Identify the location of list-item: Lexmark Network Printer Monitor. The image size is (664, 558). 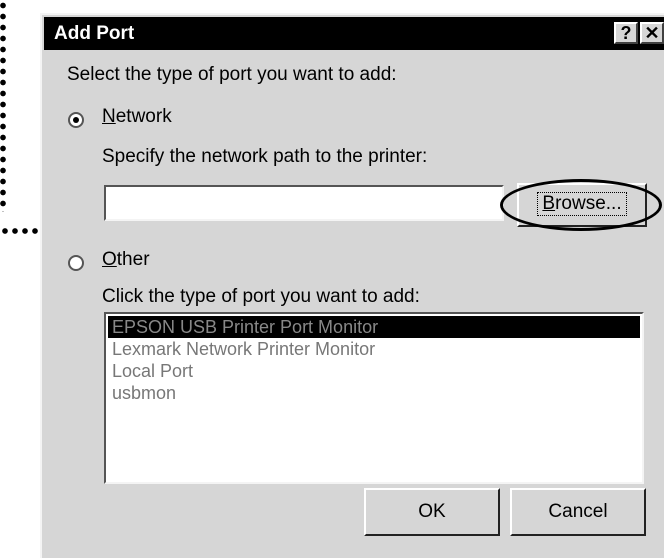
(374, 349).